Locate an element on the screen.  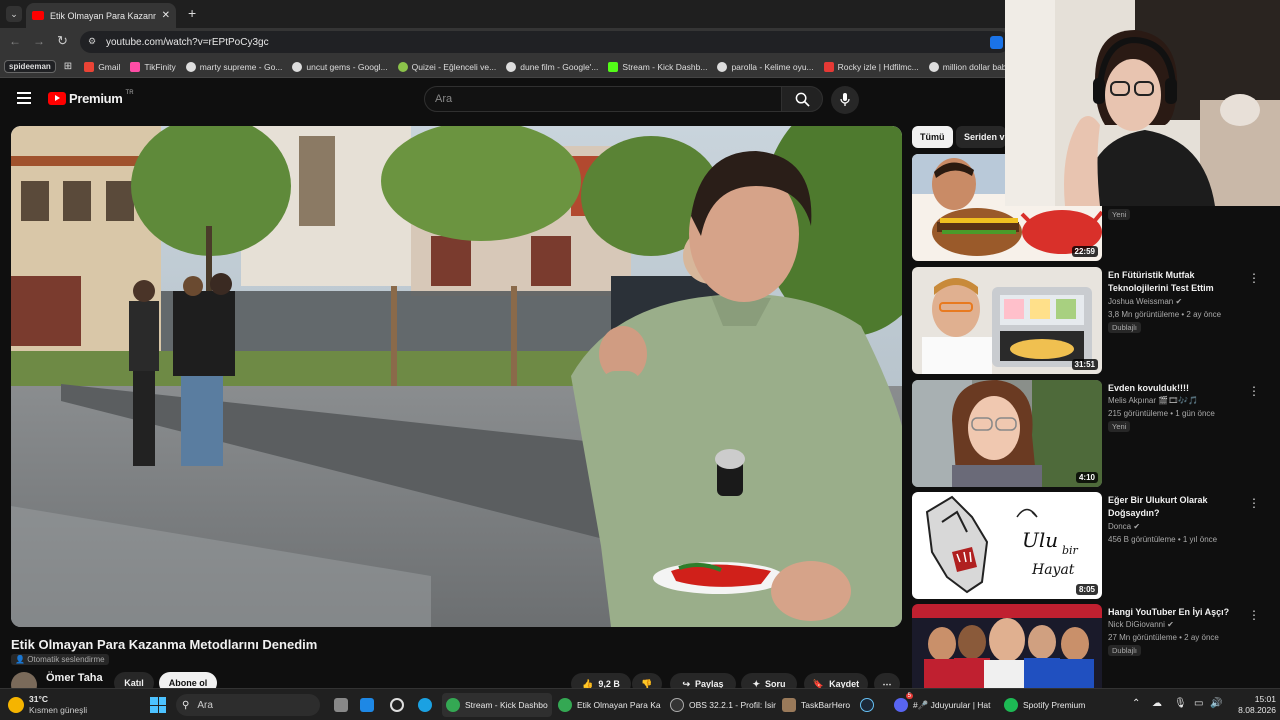
clock-date: 8.08.2026 is located at coordinates (1257, 710).